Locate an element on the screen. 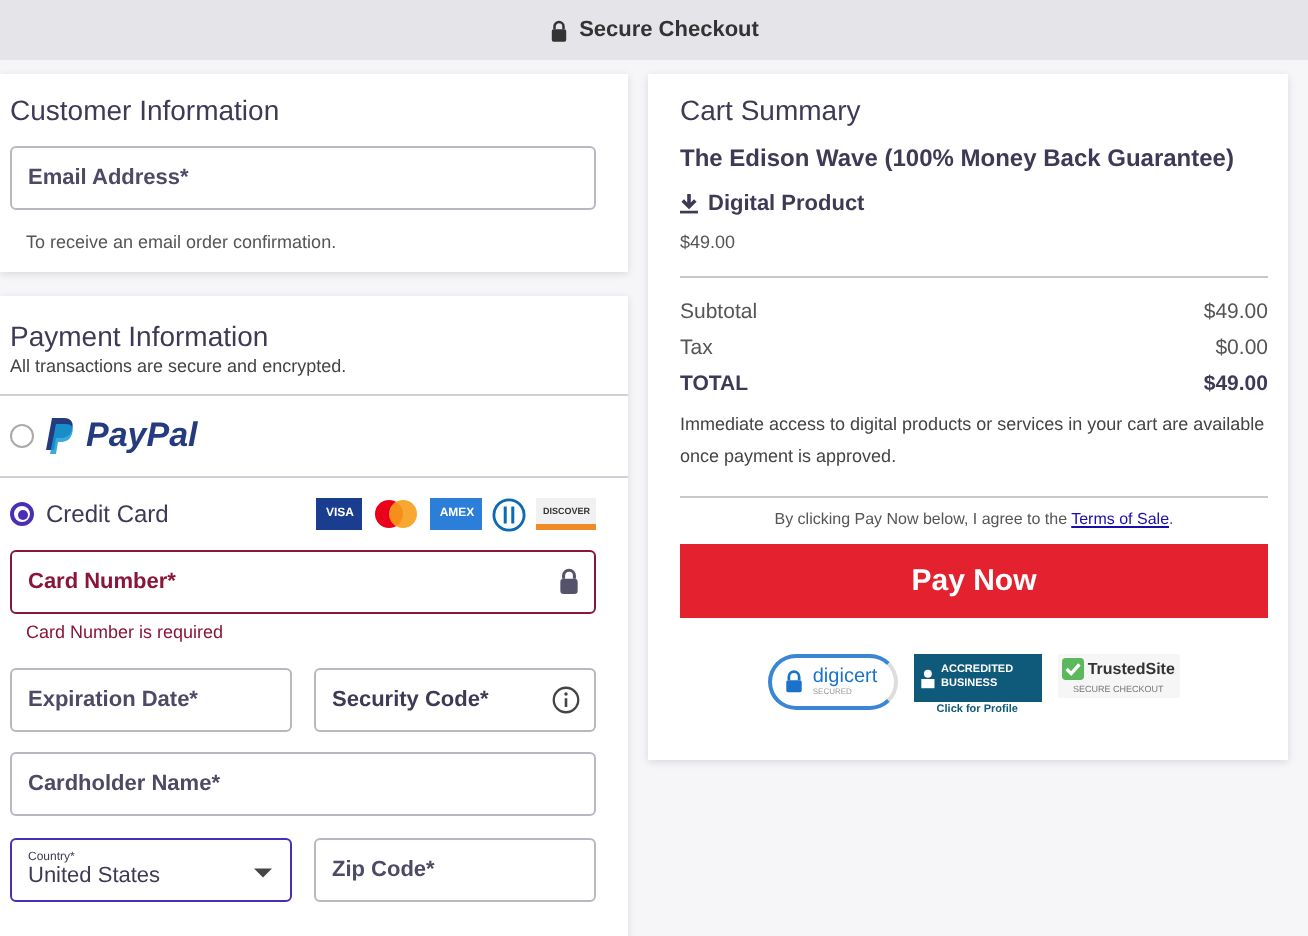 The width and height of the screenshot is (1308, 936). paypal-logo-icon is located at coordinates (60, 436).